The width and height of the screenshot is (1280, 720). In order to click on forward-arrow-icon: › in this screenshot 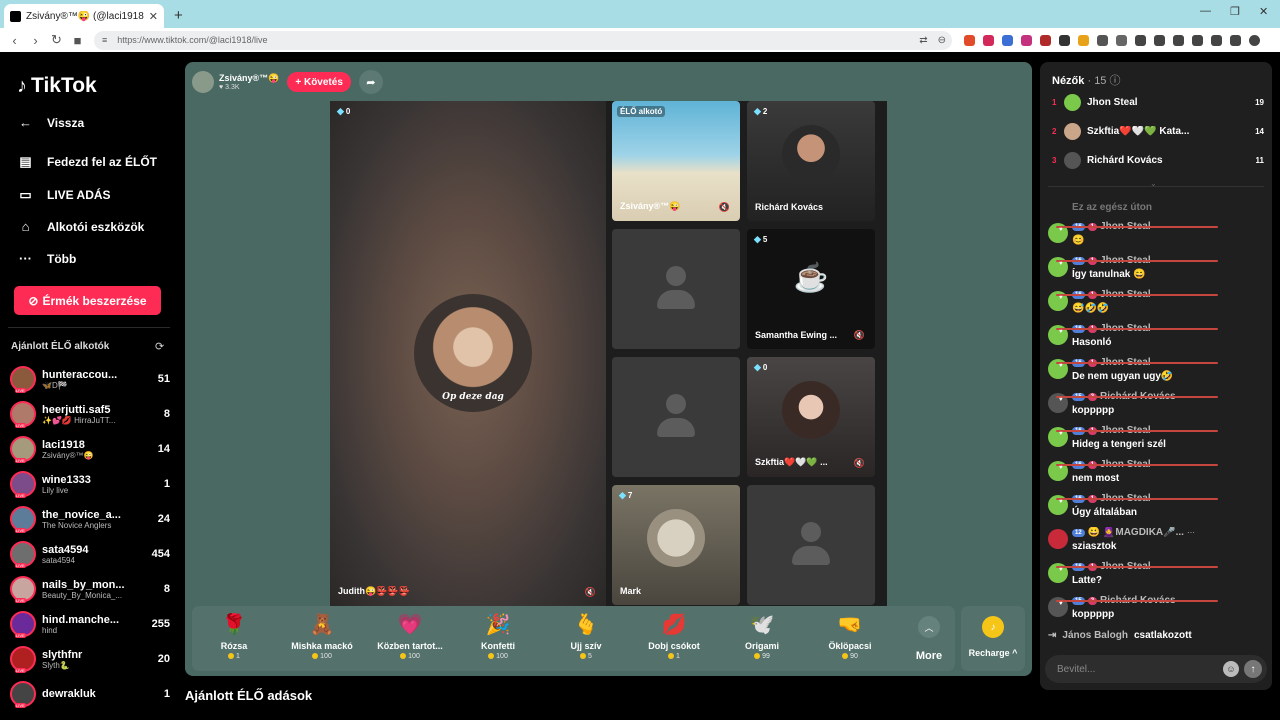, I will do `click(35, 40)`.